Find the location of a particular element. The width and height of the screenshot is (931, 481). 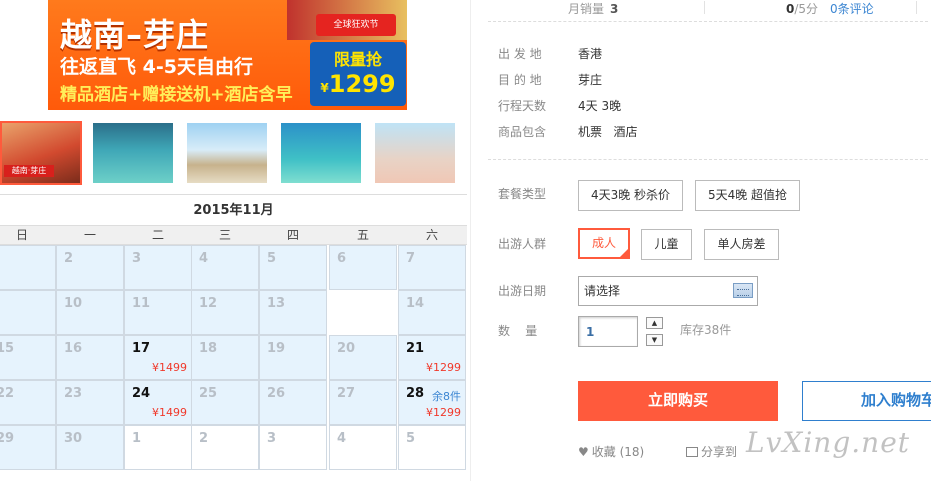

calendar-day-cell: 28 ¥1299 余8件 is located at coordinates (432, 402).